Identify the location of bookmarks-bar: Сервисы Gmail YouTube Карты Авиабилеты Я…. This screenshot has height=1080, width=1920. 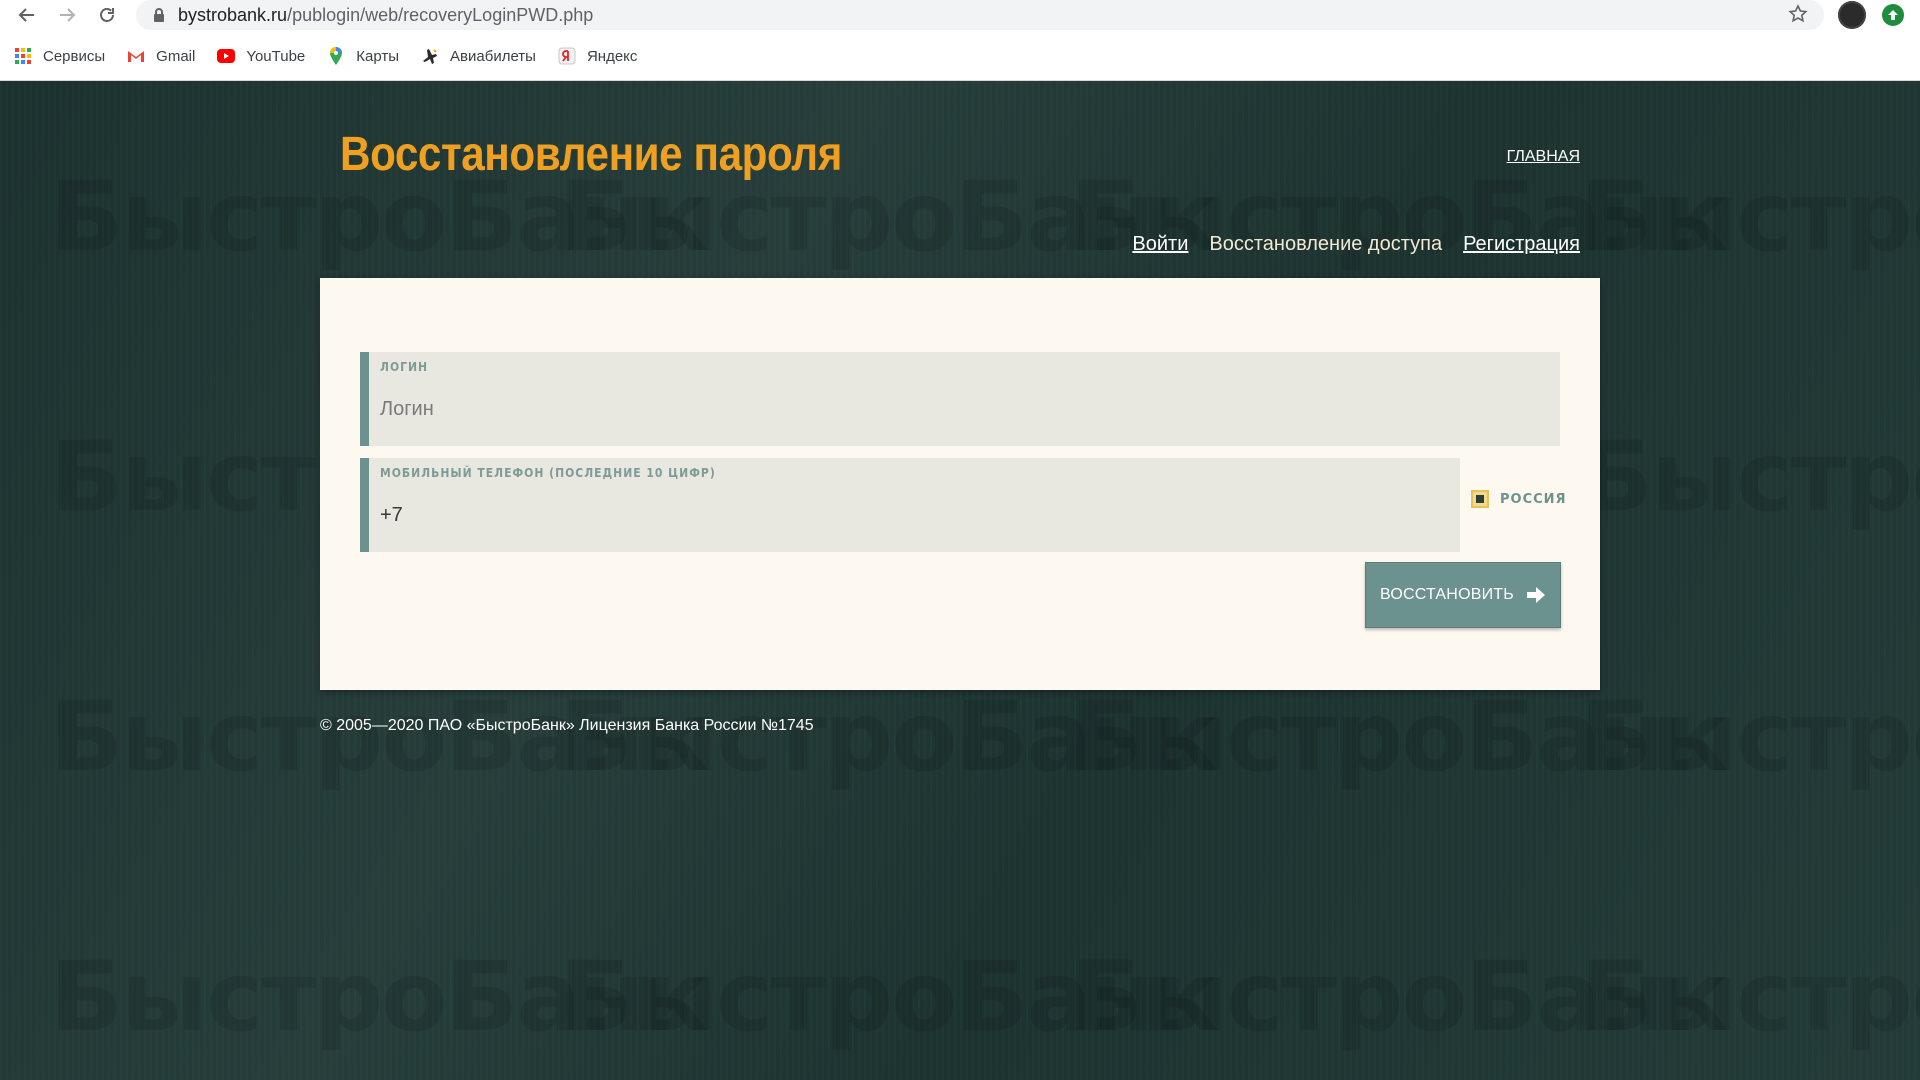
(336, 56).